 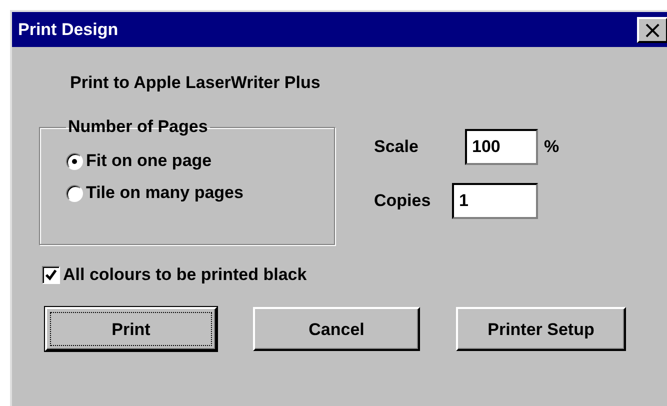 What do you see at coordinates (196, 83) in the screenshot?
I see `printer-label: Print to Apple LaserWriter Plus` at bounding box center [196, 83].